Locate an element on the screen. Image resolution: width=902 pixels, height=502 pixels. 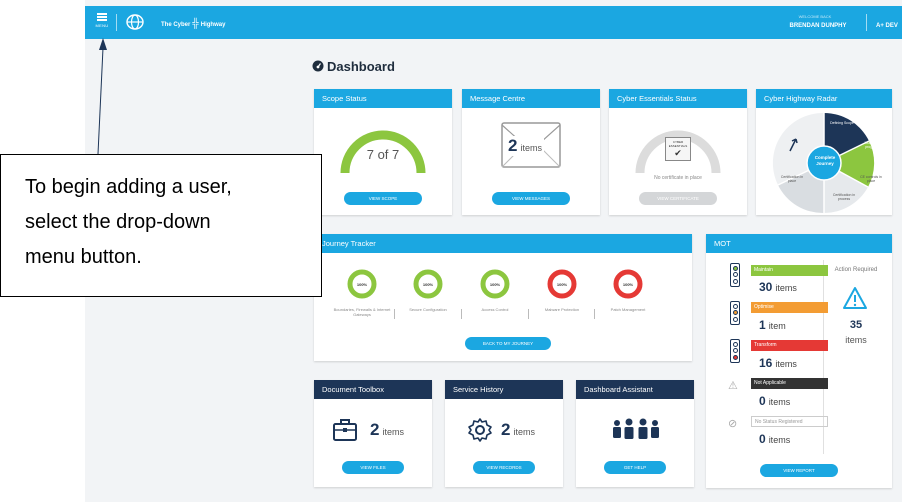
callout-line-1: To begin adding a user, is located at coordinates (128, 187).